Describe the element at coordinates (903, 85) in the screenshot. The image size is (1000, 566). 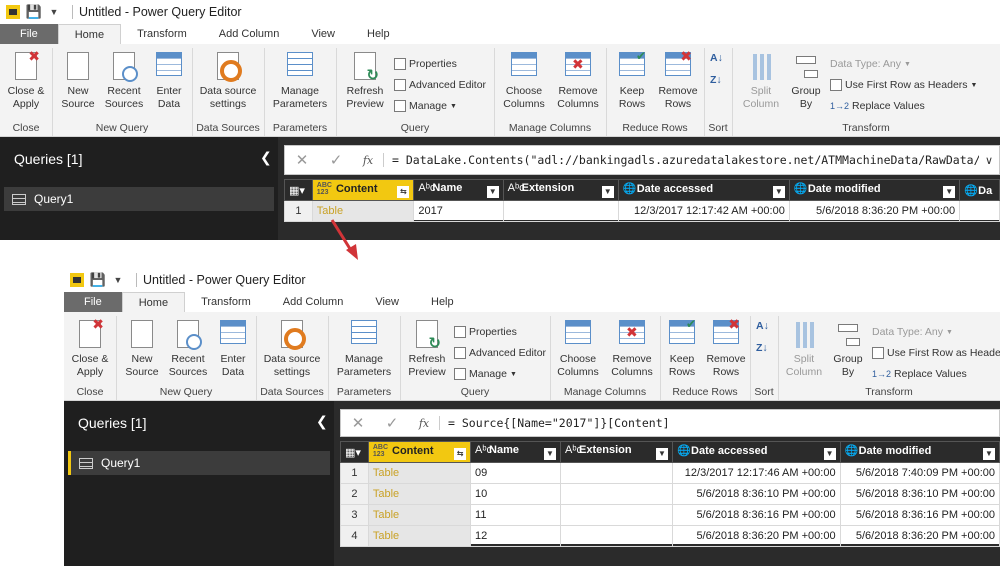
I see `use-first-row-as-headers-button: Use First Row as Headers ▼` at that location.